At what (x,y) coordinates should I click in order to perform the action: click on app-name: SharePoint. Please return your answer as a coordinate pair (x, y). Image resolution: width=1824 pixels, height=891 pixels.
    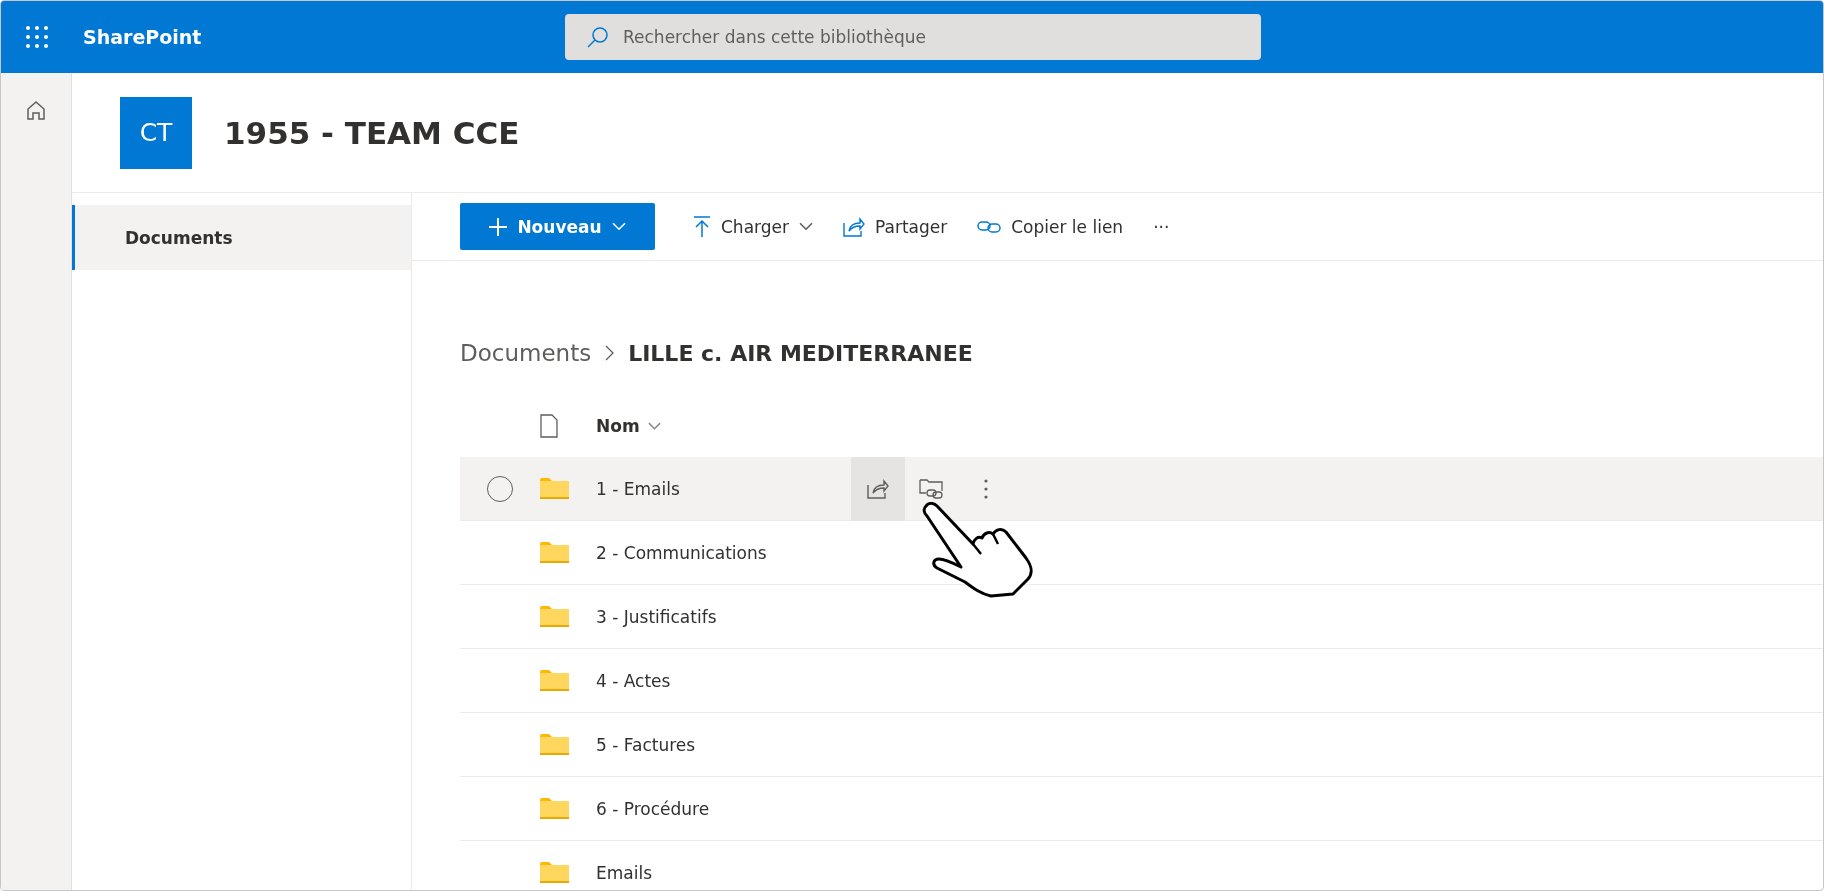
    Looking at the image, I should click on (142, 37).